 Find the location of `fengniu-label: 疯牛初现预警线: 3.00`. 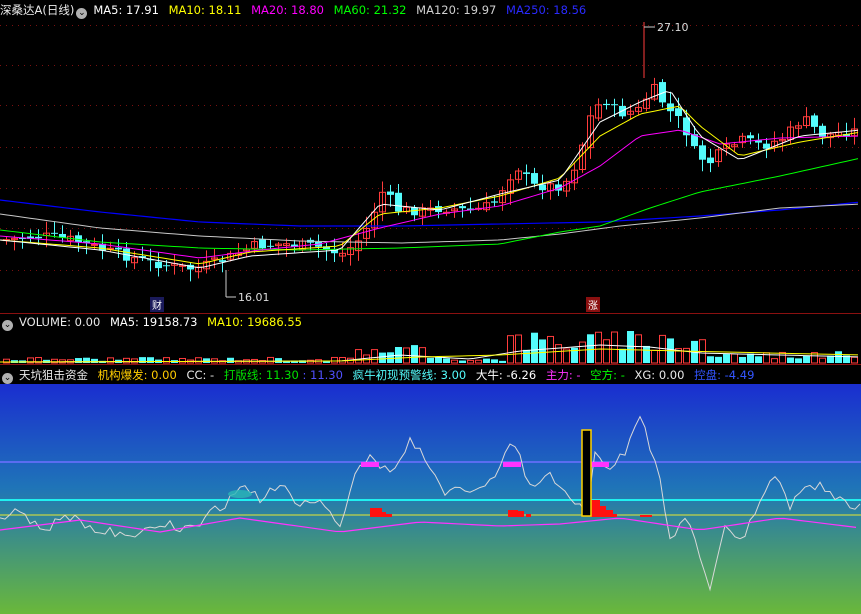

fengniu-label: 疯牛初现预警线: 3.00 is located at coordinates (409, 375).